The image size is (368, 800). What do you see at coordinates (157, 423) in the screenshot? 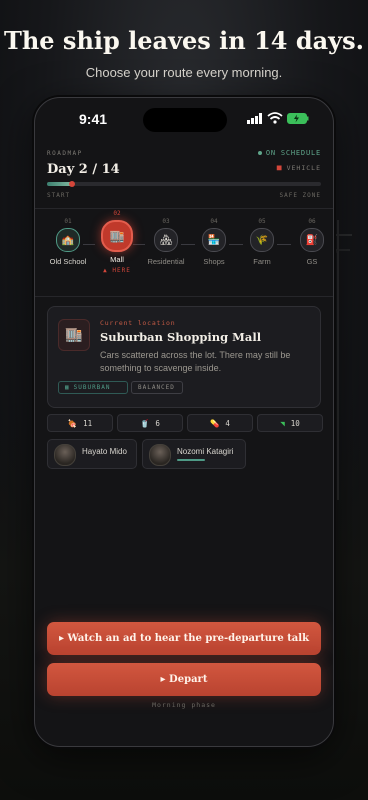
I see `drink-count: 6` at bounding box center [157, 423].